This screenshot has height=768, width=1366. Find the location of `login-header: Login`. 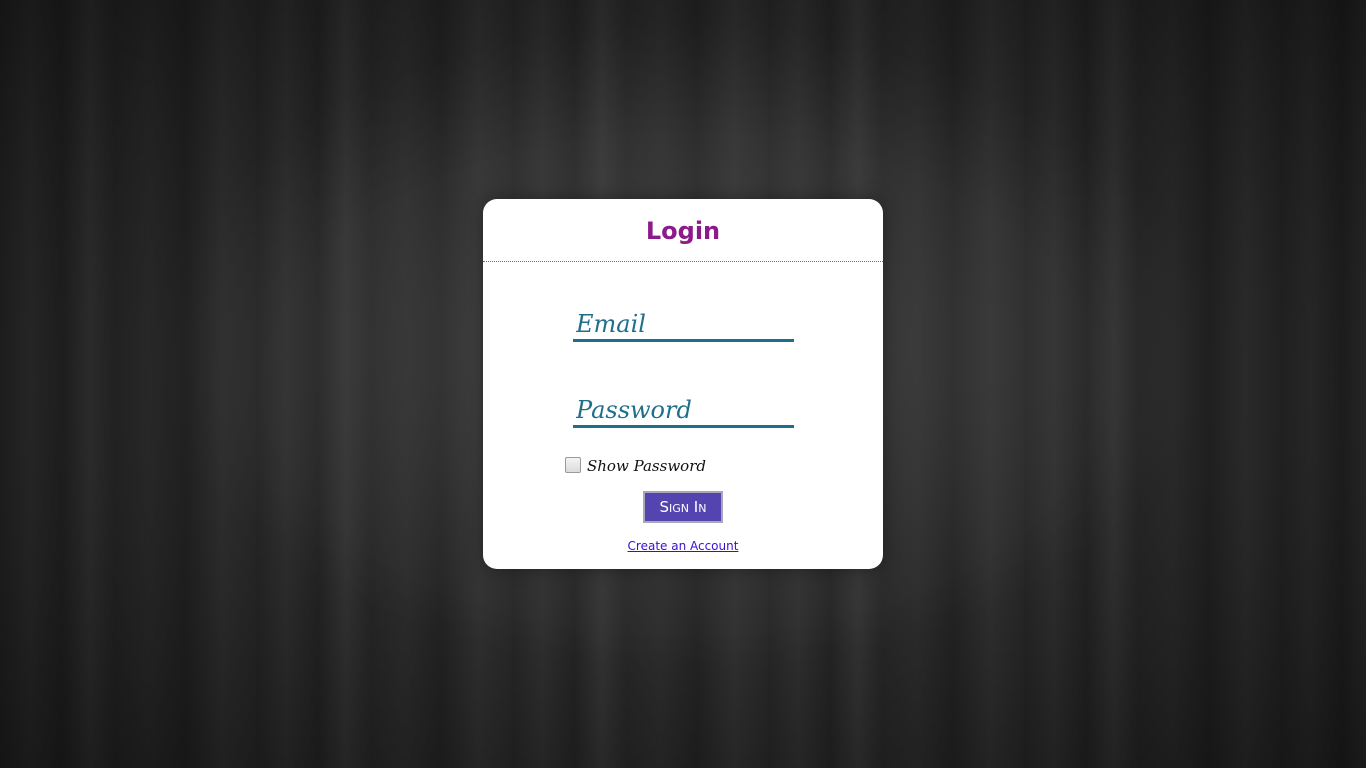

login-header: Login is located at coordinates (683, 230).